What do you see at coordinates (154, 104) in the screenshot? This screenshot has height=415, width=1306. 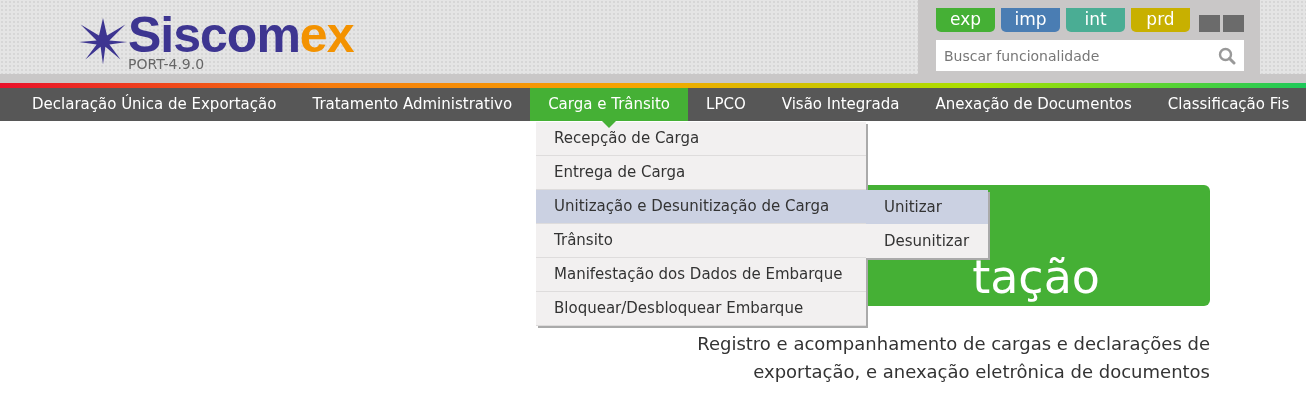 I see `nav-tab: Declaração Única de Exportação` at bounding box center [154, 104].